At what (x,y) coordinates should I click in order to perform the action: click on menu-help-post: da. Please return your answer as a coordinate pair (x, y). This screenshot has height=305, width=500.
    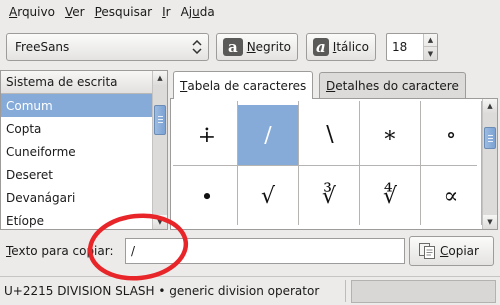
    Looking at the image, I should click on (207, 12).